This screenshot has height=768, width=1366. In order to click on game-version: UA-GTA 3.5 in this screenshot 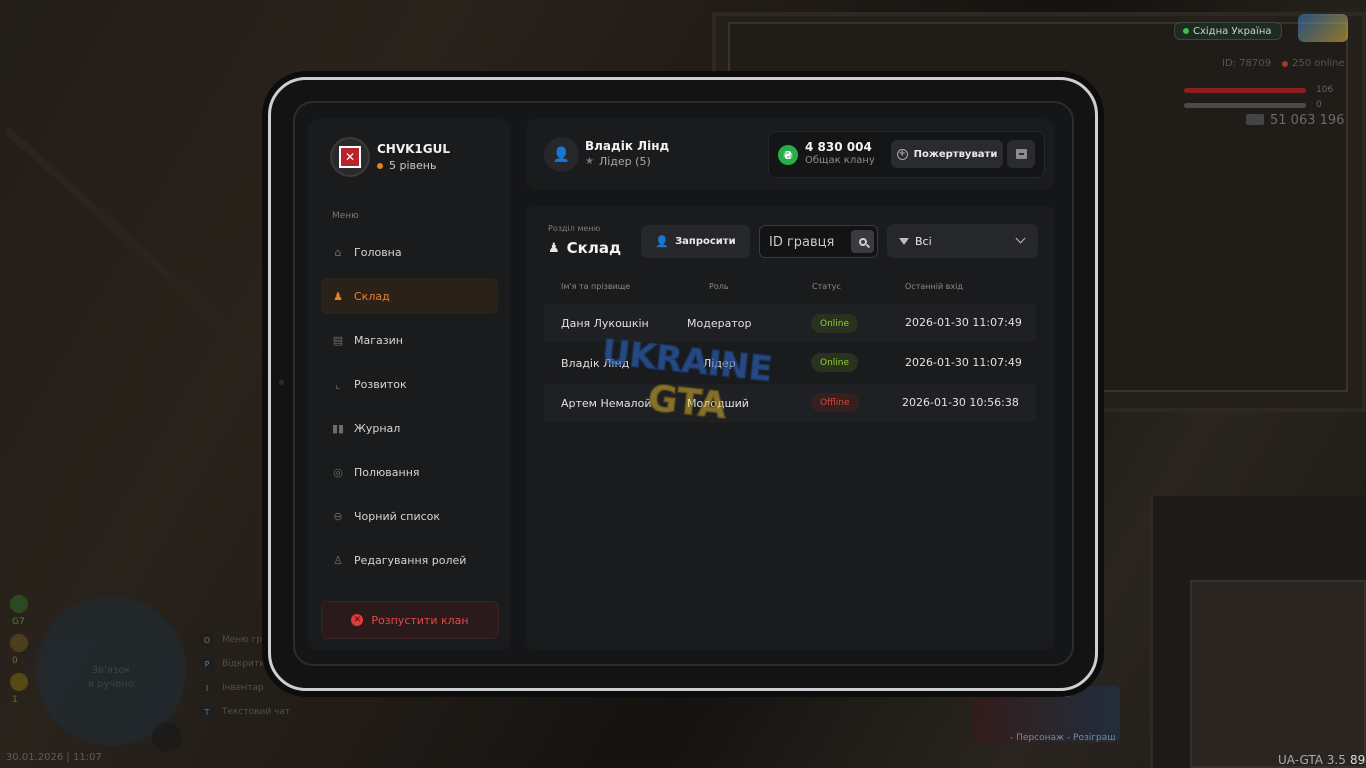, I will do `click(1312, 760)`.